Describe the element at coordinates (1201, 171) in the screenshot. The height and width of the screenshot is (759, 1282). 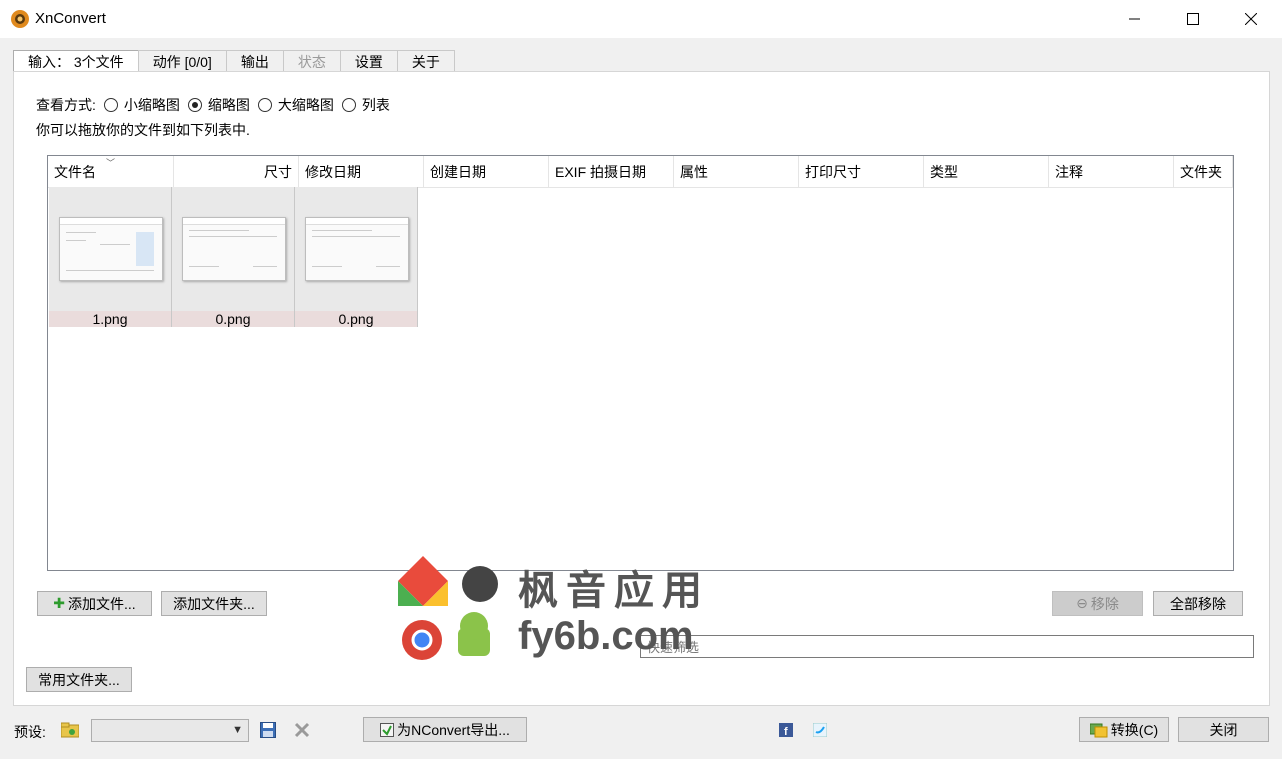
I see `column-folder-label: 文件夹` at that location.